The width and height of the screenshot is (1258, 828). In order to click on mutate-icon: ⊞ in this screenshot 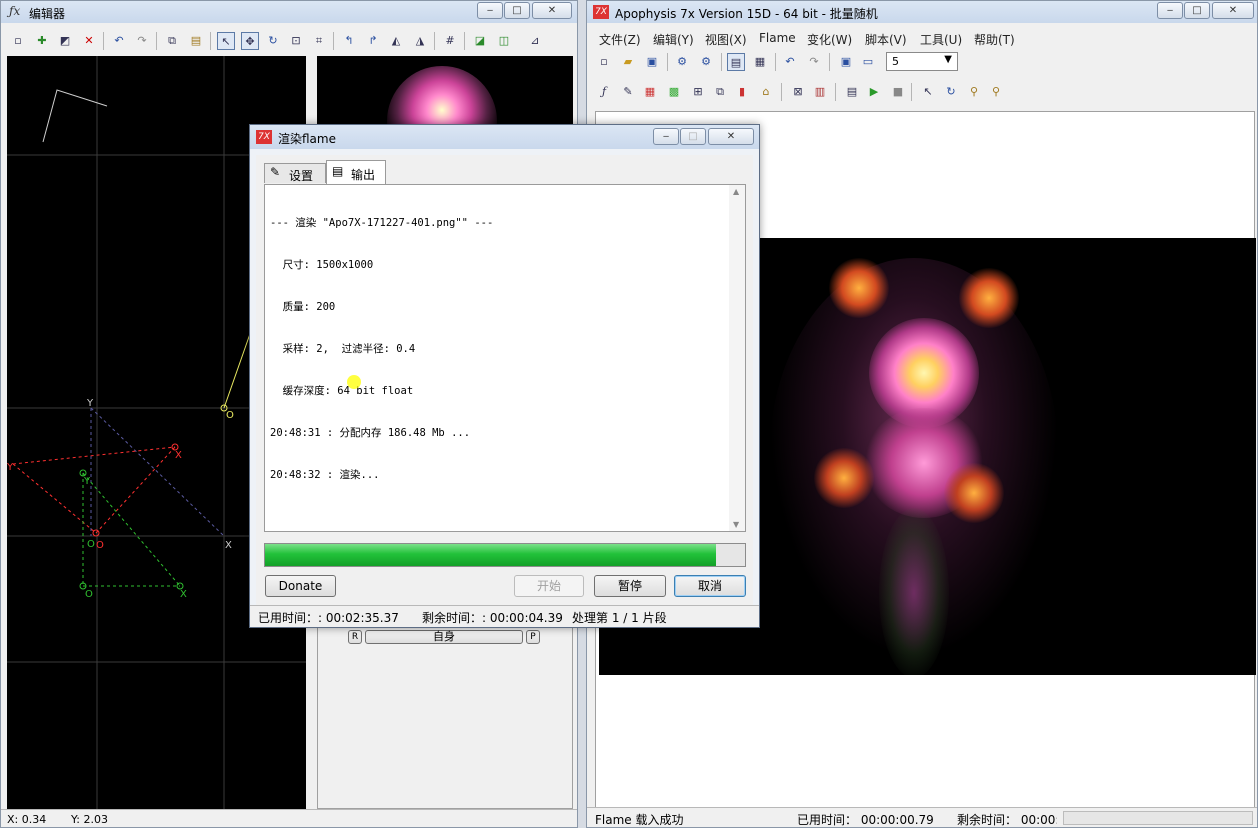, I will do `click(698, 92)`.